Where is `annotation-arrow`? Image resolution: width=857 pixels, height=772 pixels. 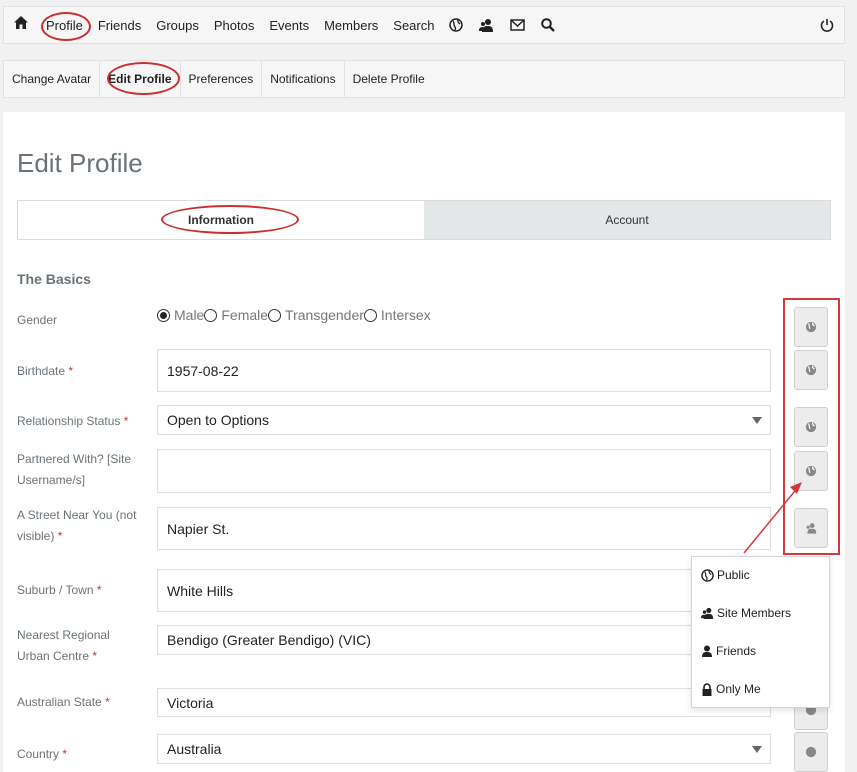 annotation-arrow is located at coordinates (772, 518).